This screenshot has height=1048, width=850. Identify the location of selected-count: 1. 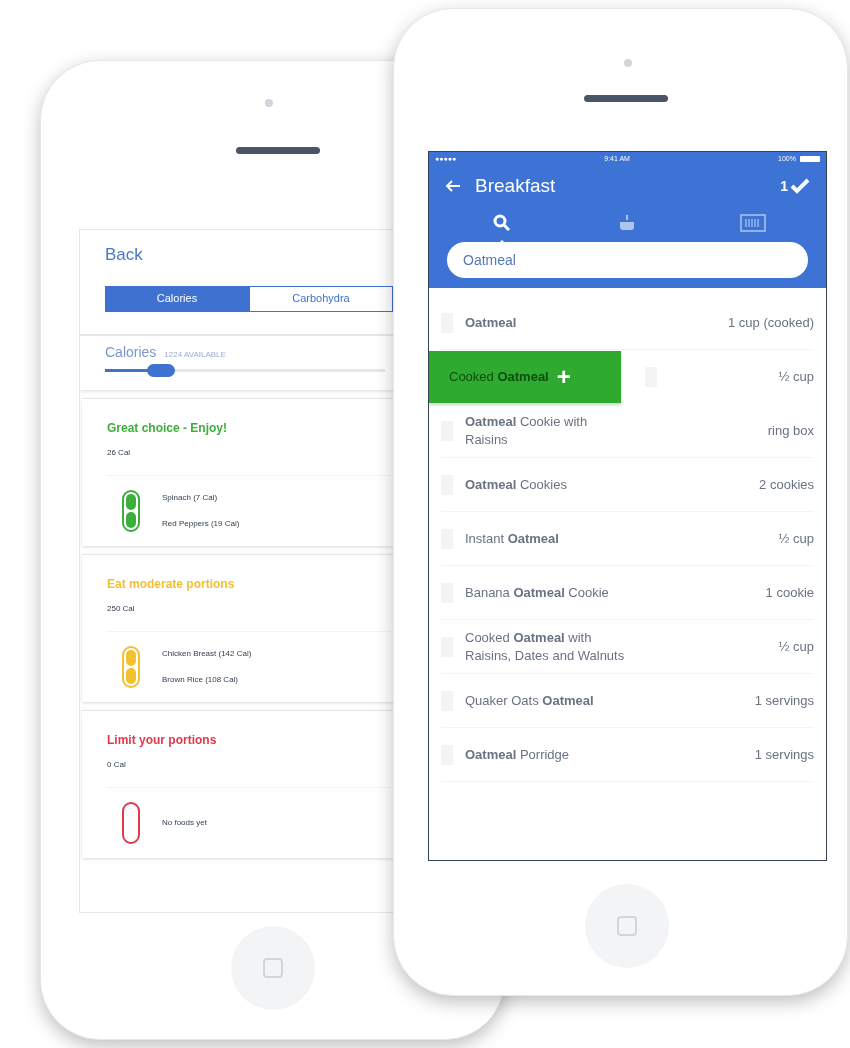
(784, 186).